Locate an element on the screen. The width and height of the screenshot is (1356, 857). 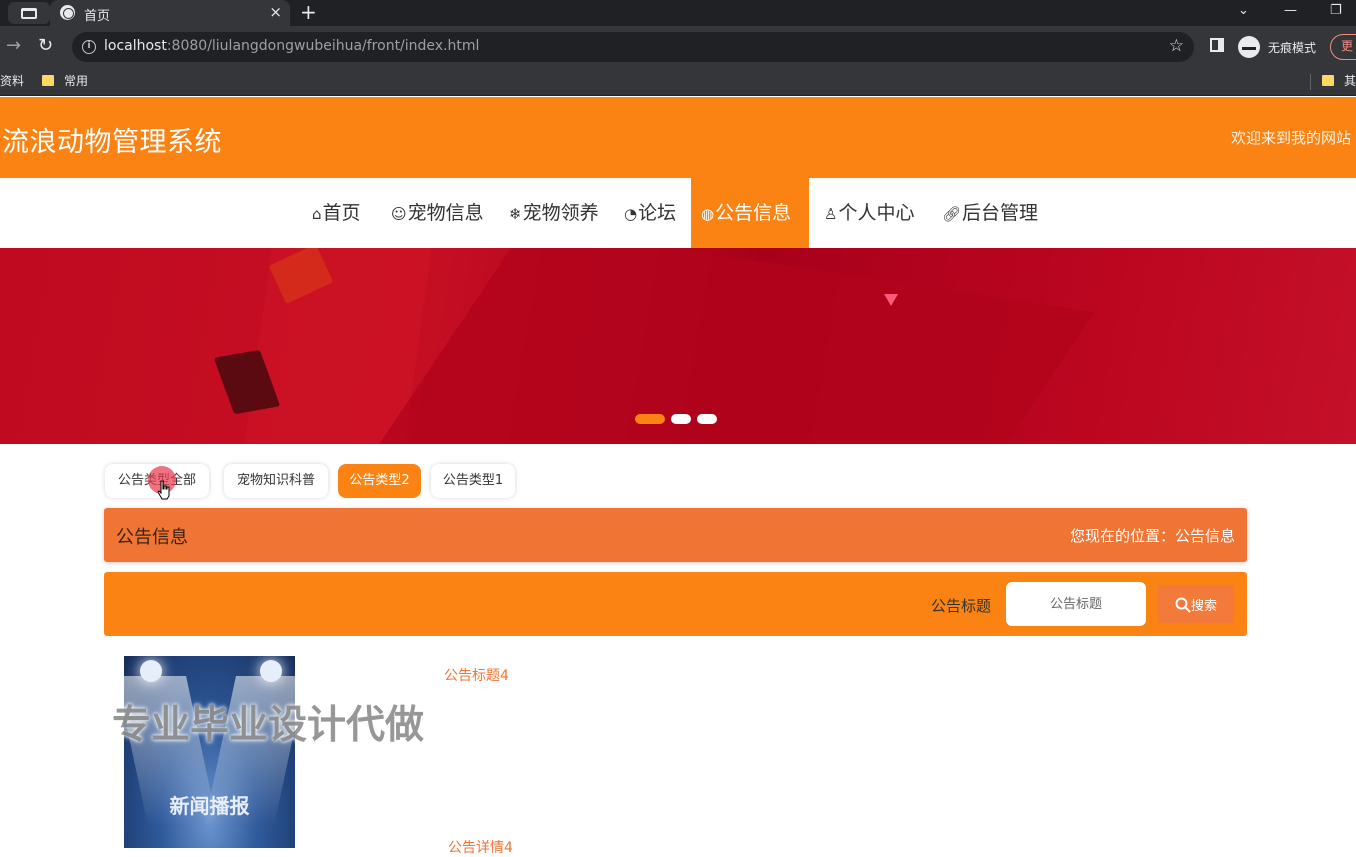
thumbnail-caption: 新闻播报 is located at coordinates (209, 806).